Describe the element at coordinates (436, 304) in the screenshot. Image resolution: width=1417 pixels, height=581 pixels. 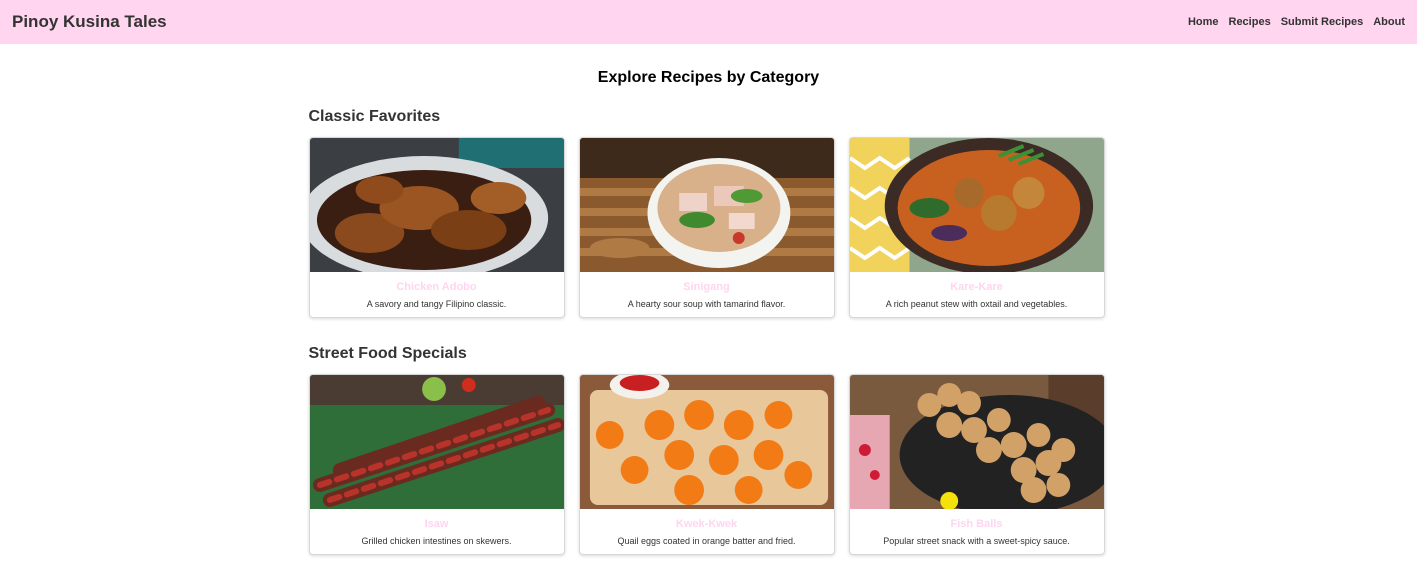
I see `card-description: A savory and tangy Filipino classic.` at that location.